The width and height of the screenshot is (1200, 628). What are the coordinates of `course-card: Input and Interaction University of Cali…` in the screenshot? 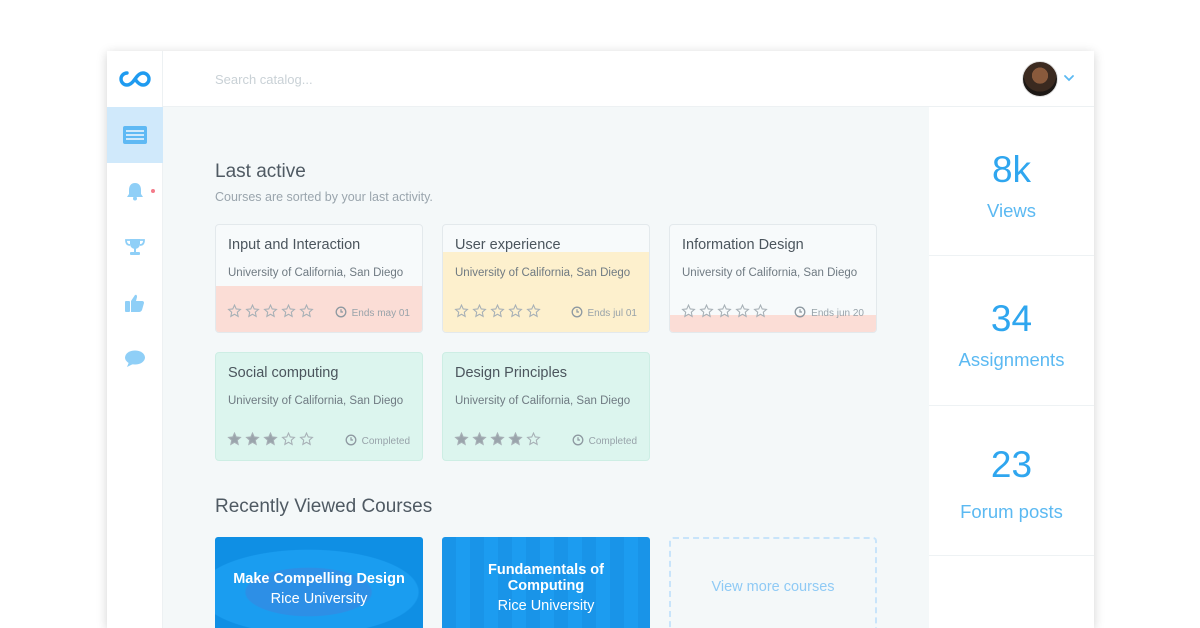 It's located at (319, 278).